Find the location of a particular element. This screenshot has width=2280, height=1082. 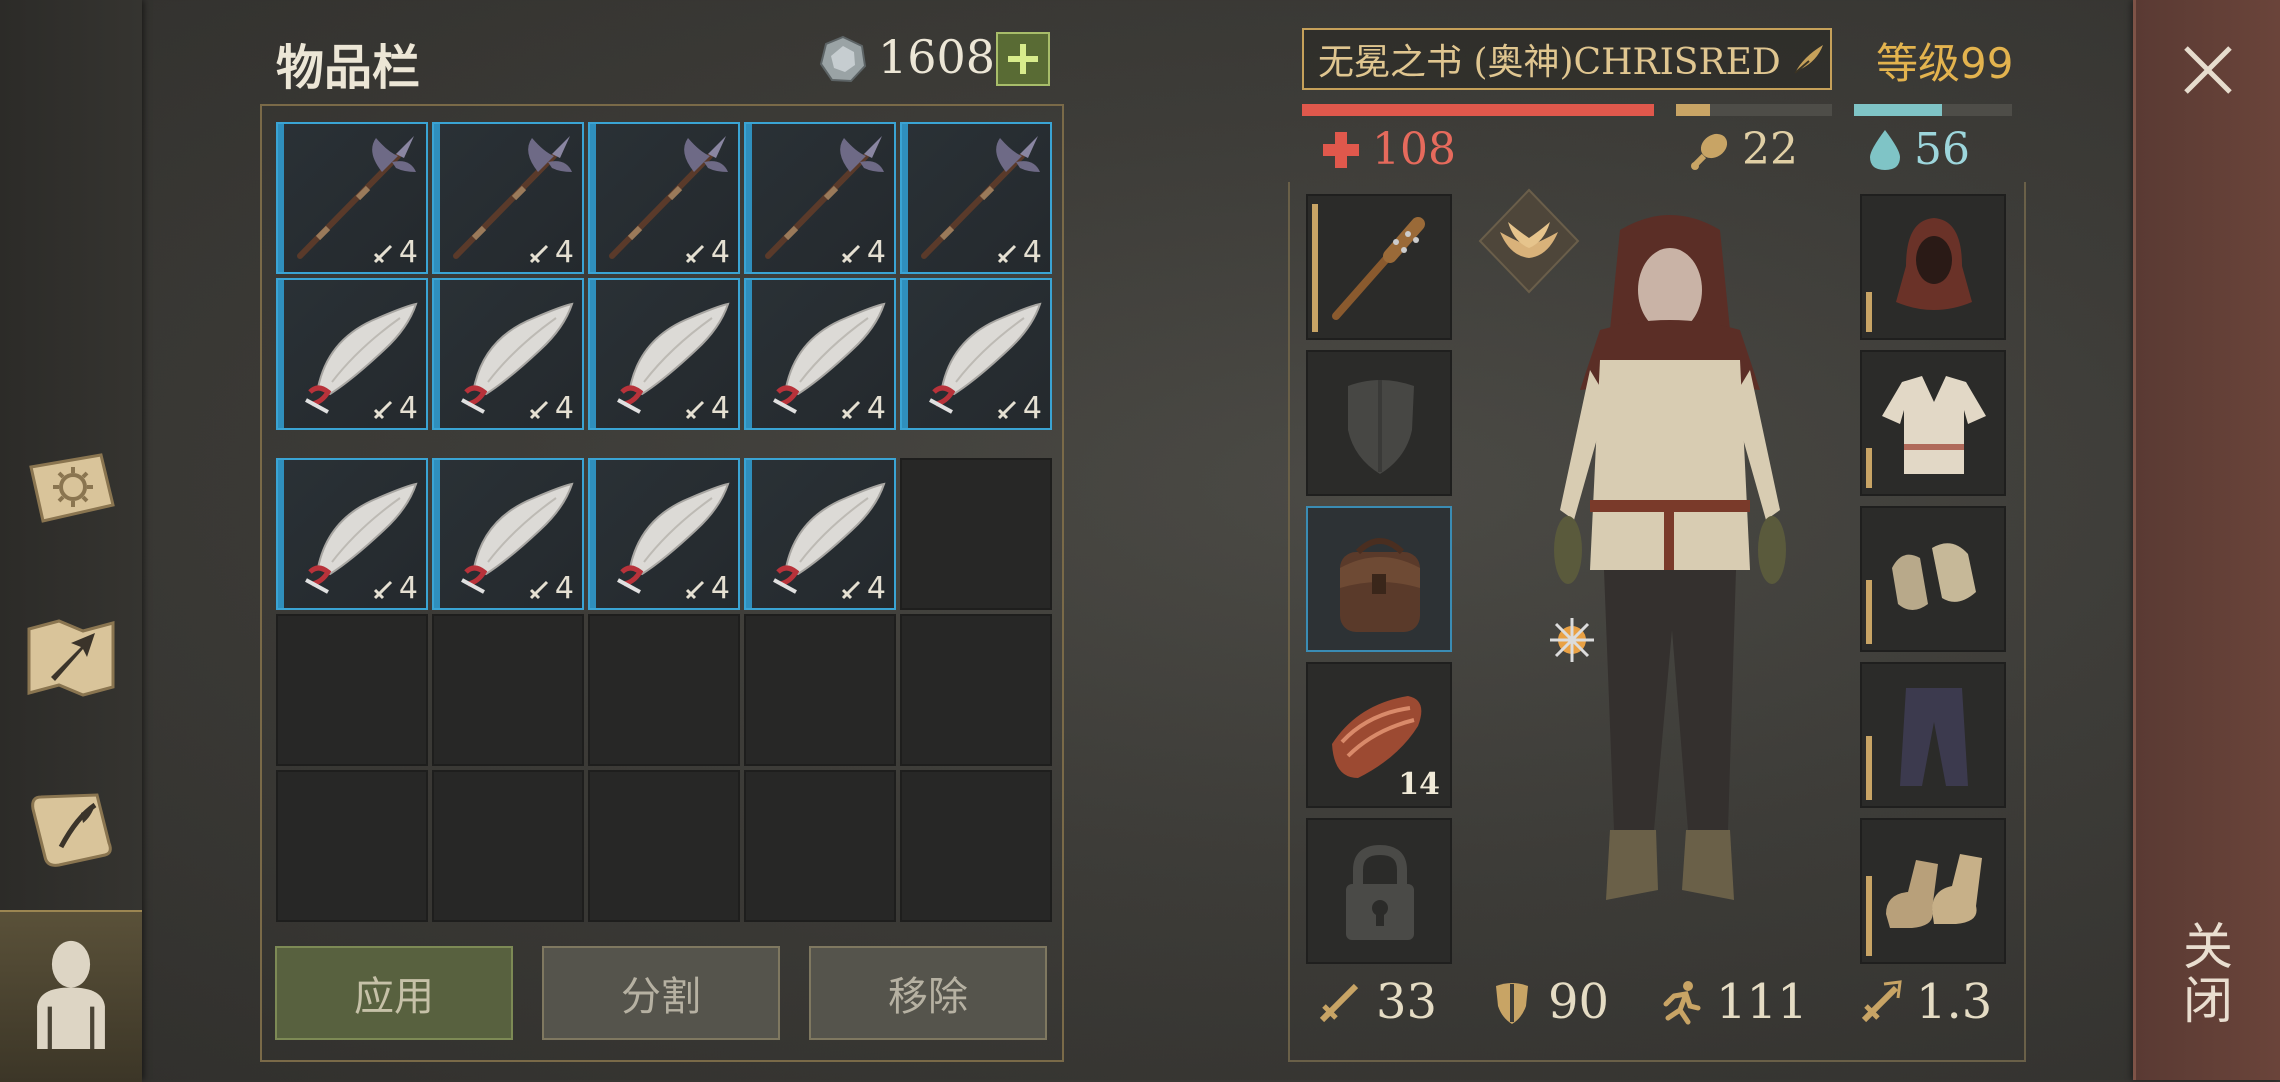

attack-speed-icon is located at coordinates (1881, 1001).